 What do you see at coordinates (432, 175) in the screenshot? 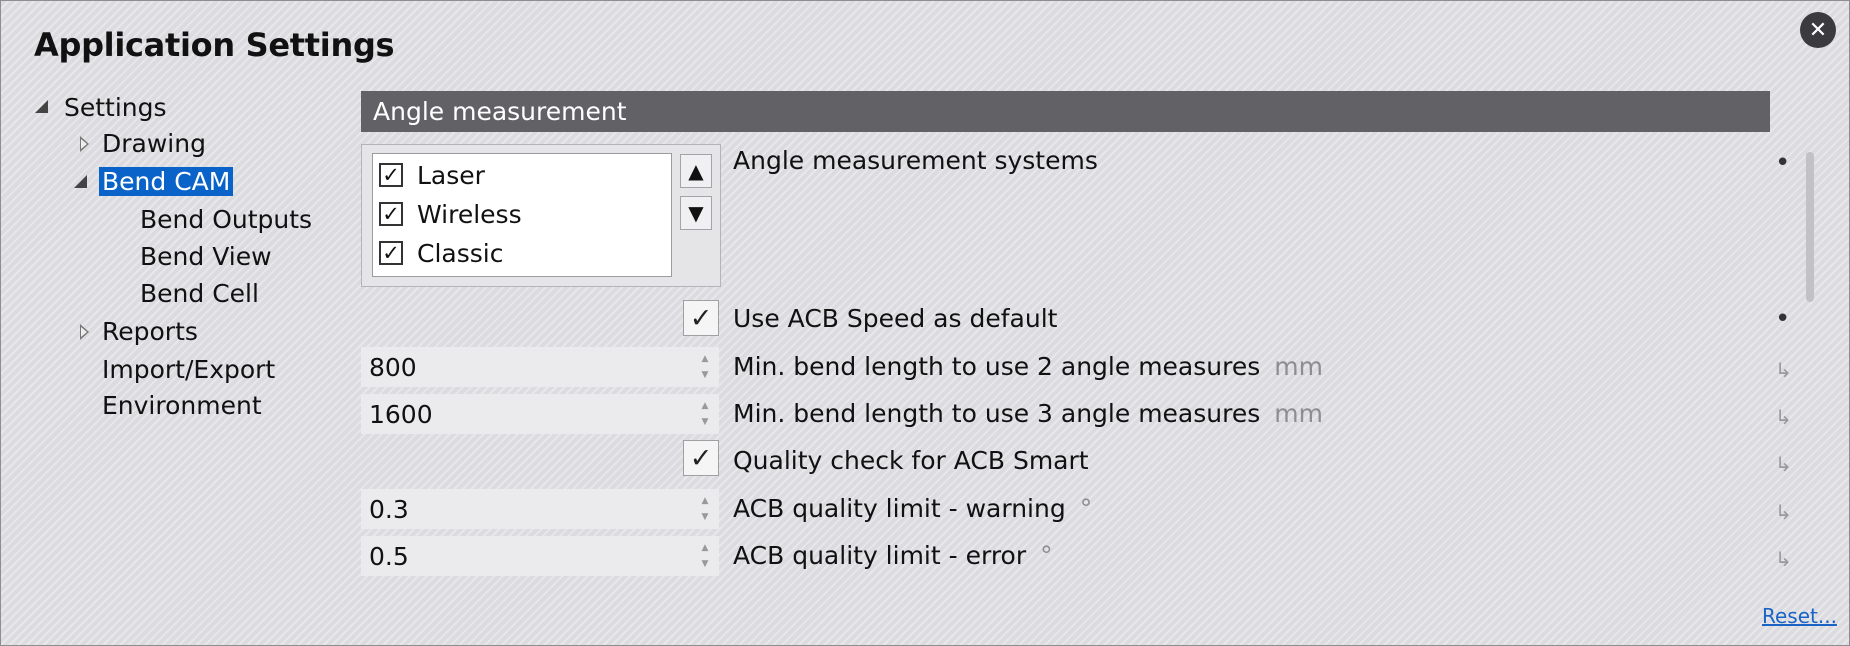
I see `list-item-laser: ✓ Laser` at bounding box center [432, 175].